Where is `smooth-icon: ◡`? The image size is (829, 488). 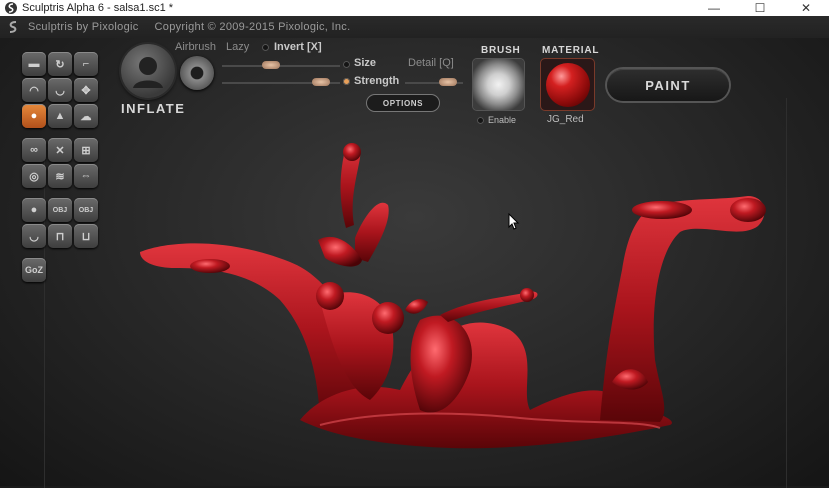
smooth-icon: ◡ is located at coordinates (60, 90).